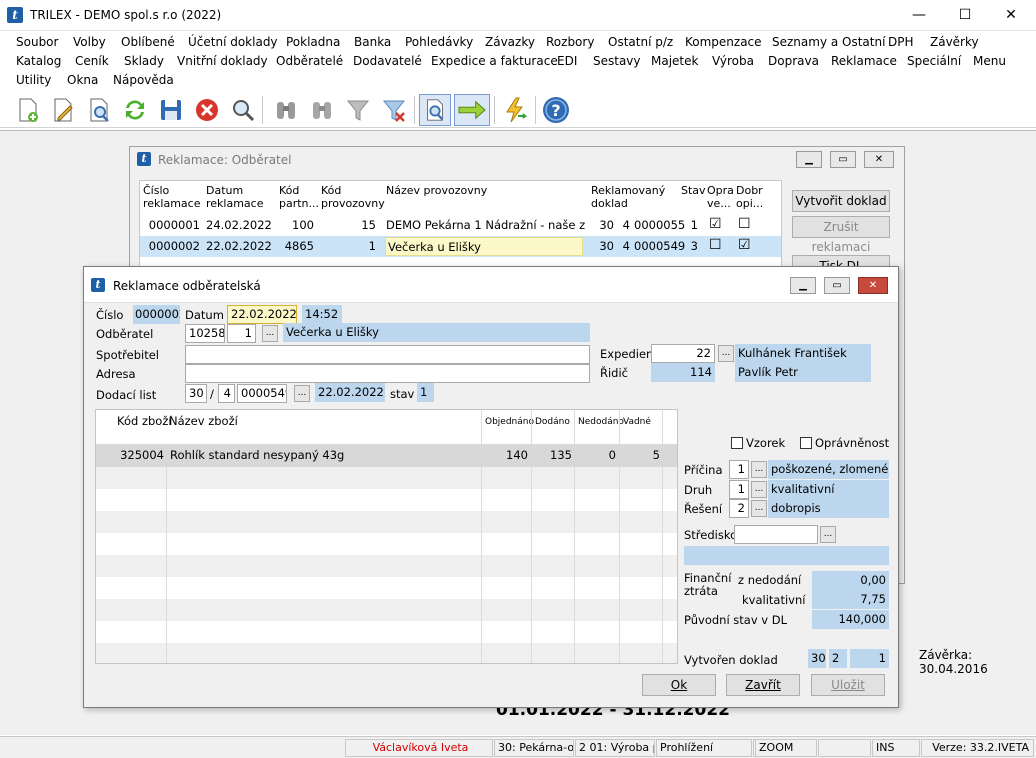 The image size is (1036, 758). I want to click on opravnenost-checkbox, so click(806, 443).